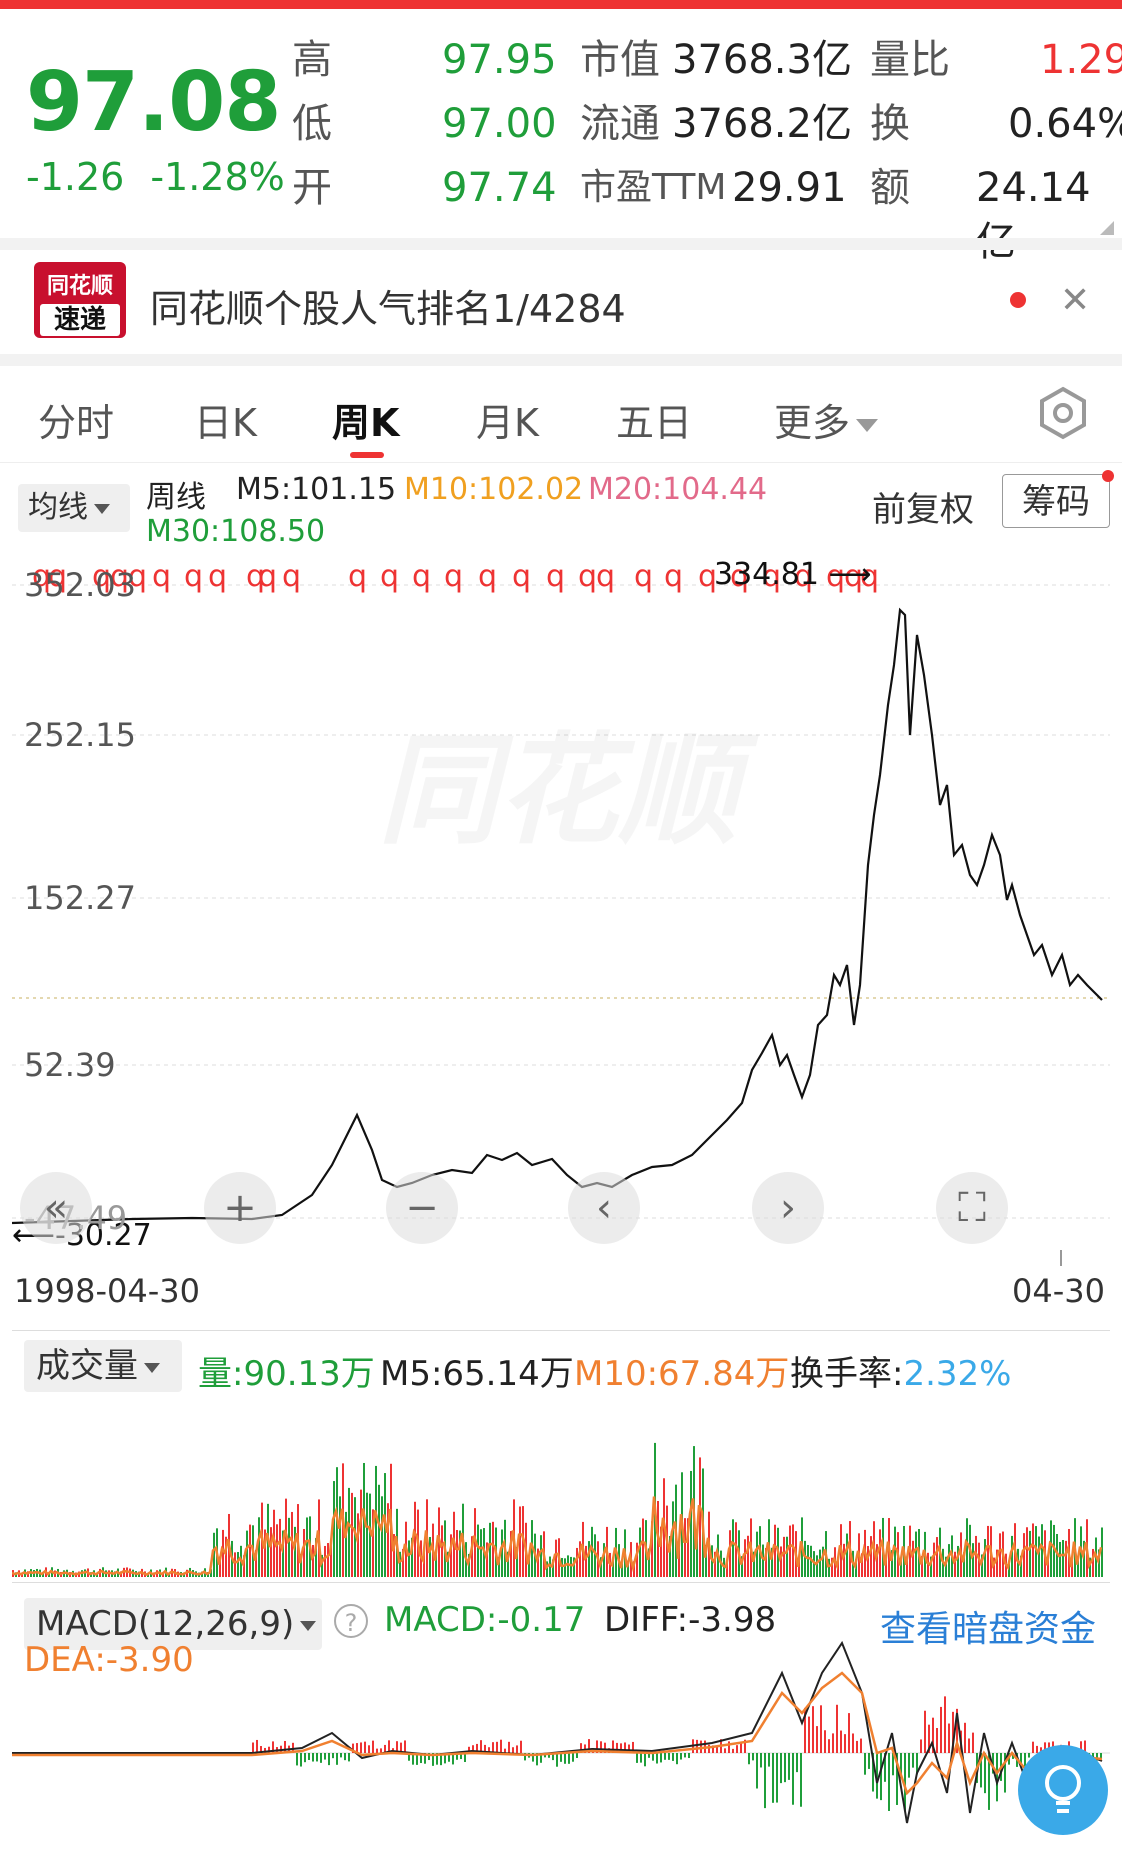 The image size is (1122, 1865). What do you see at coordinates (1056, 501) in the screenshot?
I see `chip-distribution-button: 筹码` at bounding box center [1056, 501].